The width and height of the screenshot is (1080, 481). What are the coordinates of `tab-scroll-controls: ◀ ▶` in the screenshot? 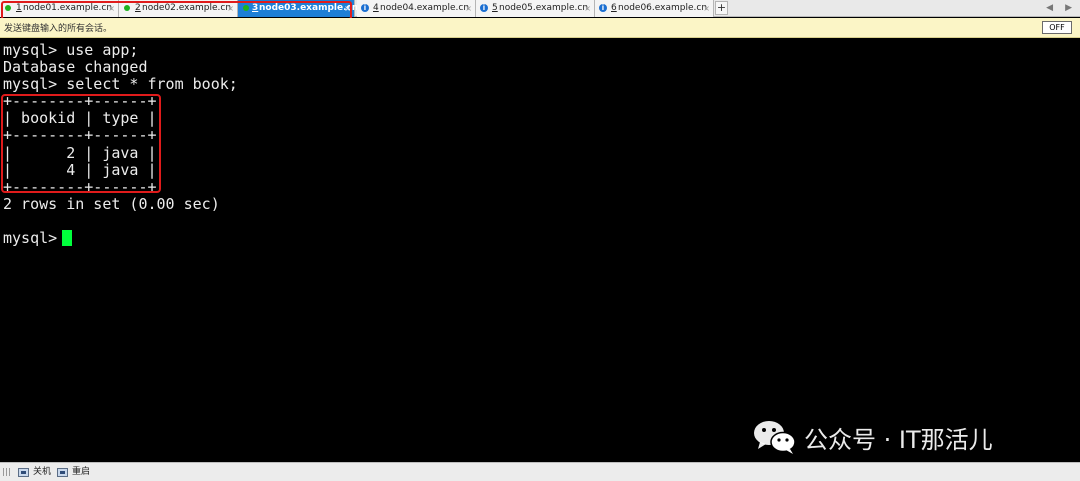 It's located at (1053, 8).